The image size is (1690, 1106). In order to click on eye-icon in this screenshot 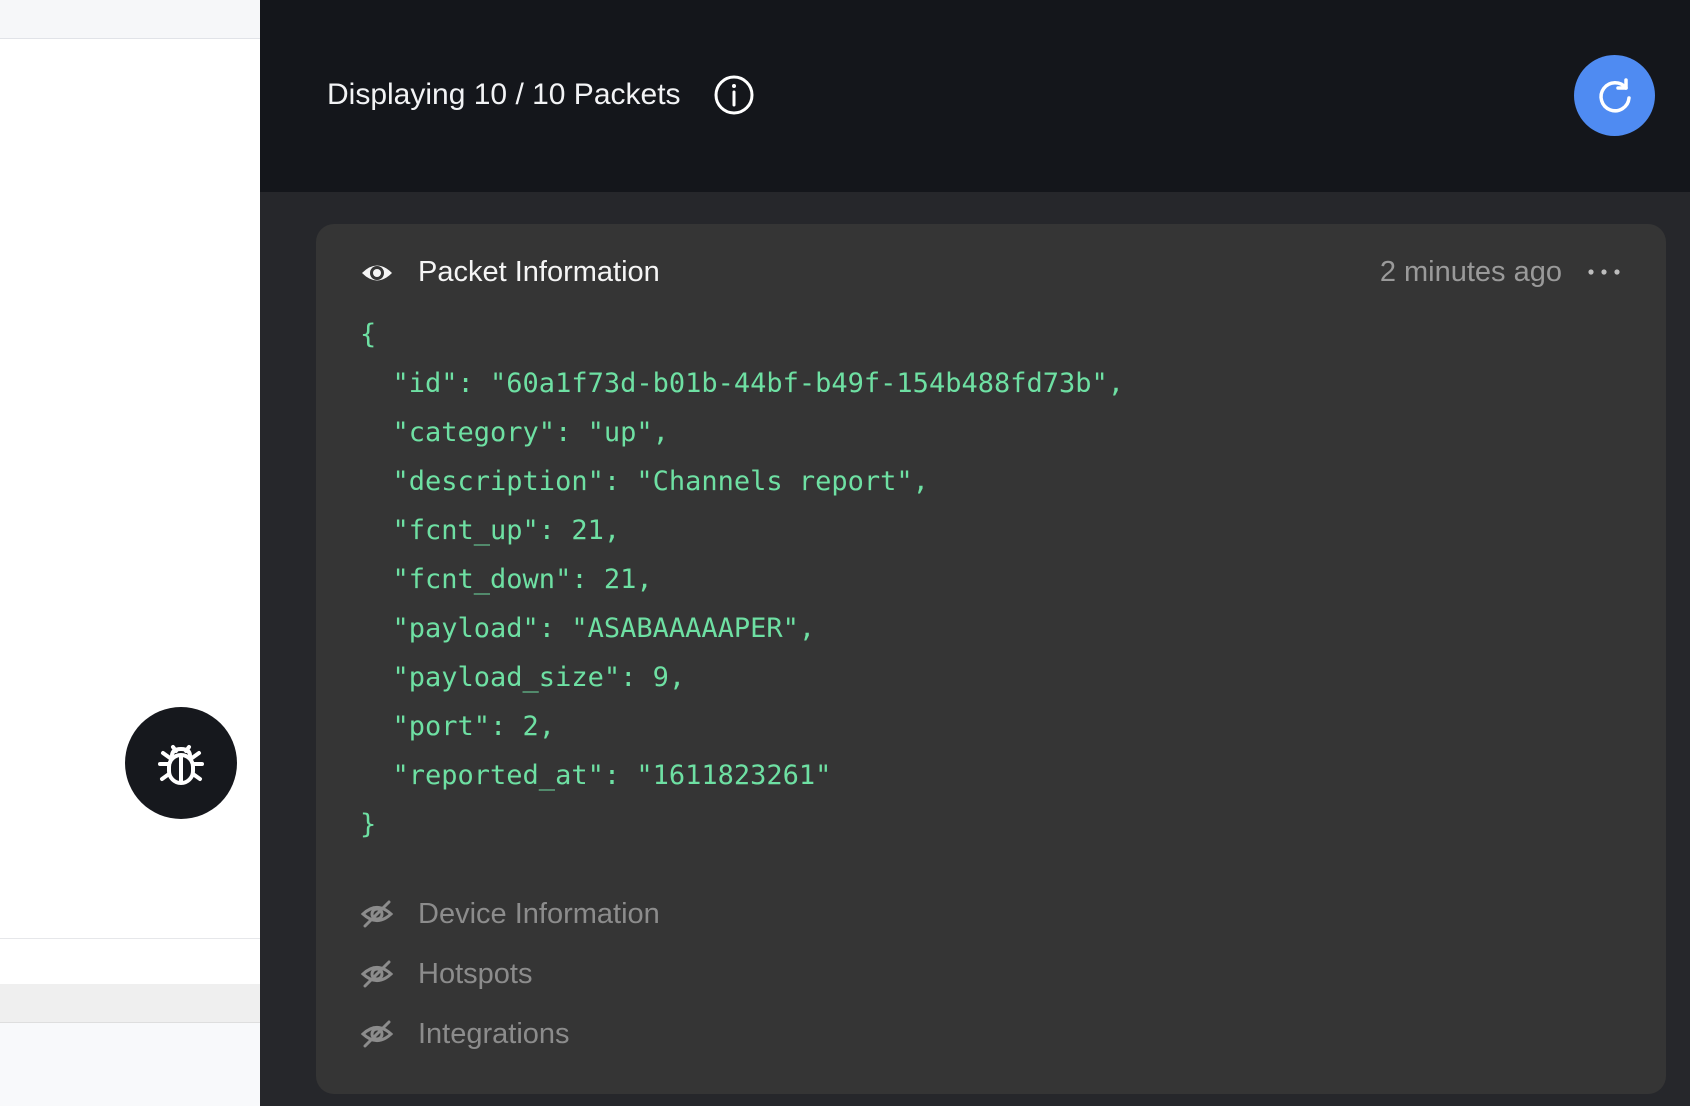, I will do `click(377, 273)`.